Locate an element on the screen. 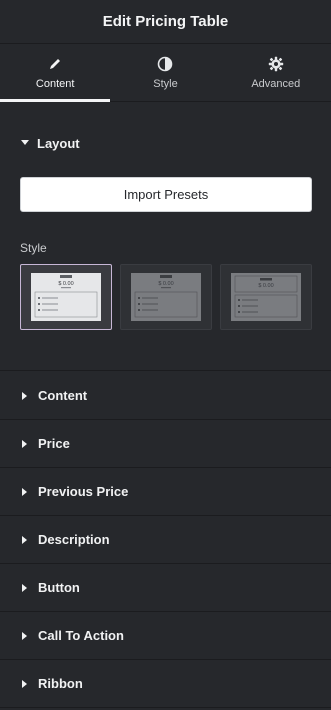 The image size is (331, 710). section-content: Content is located at coordinates (165, 396).